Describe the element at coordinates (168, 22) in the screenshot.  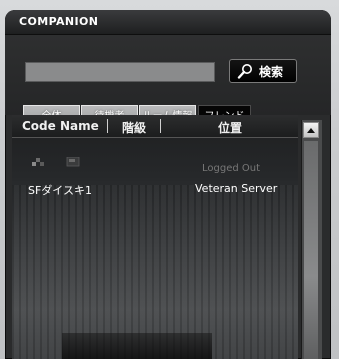
I see `title-bar: COMPANION` at that location.